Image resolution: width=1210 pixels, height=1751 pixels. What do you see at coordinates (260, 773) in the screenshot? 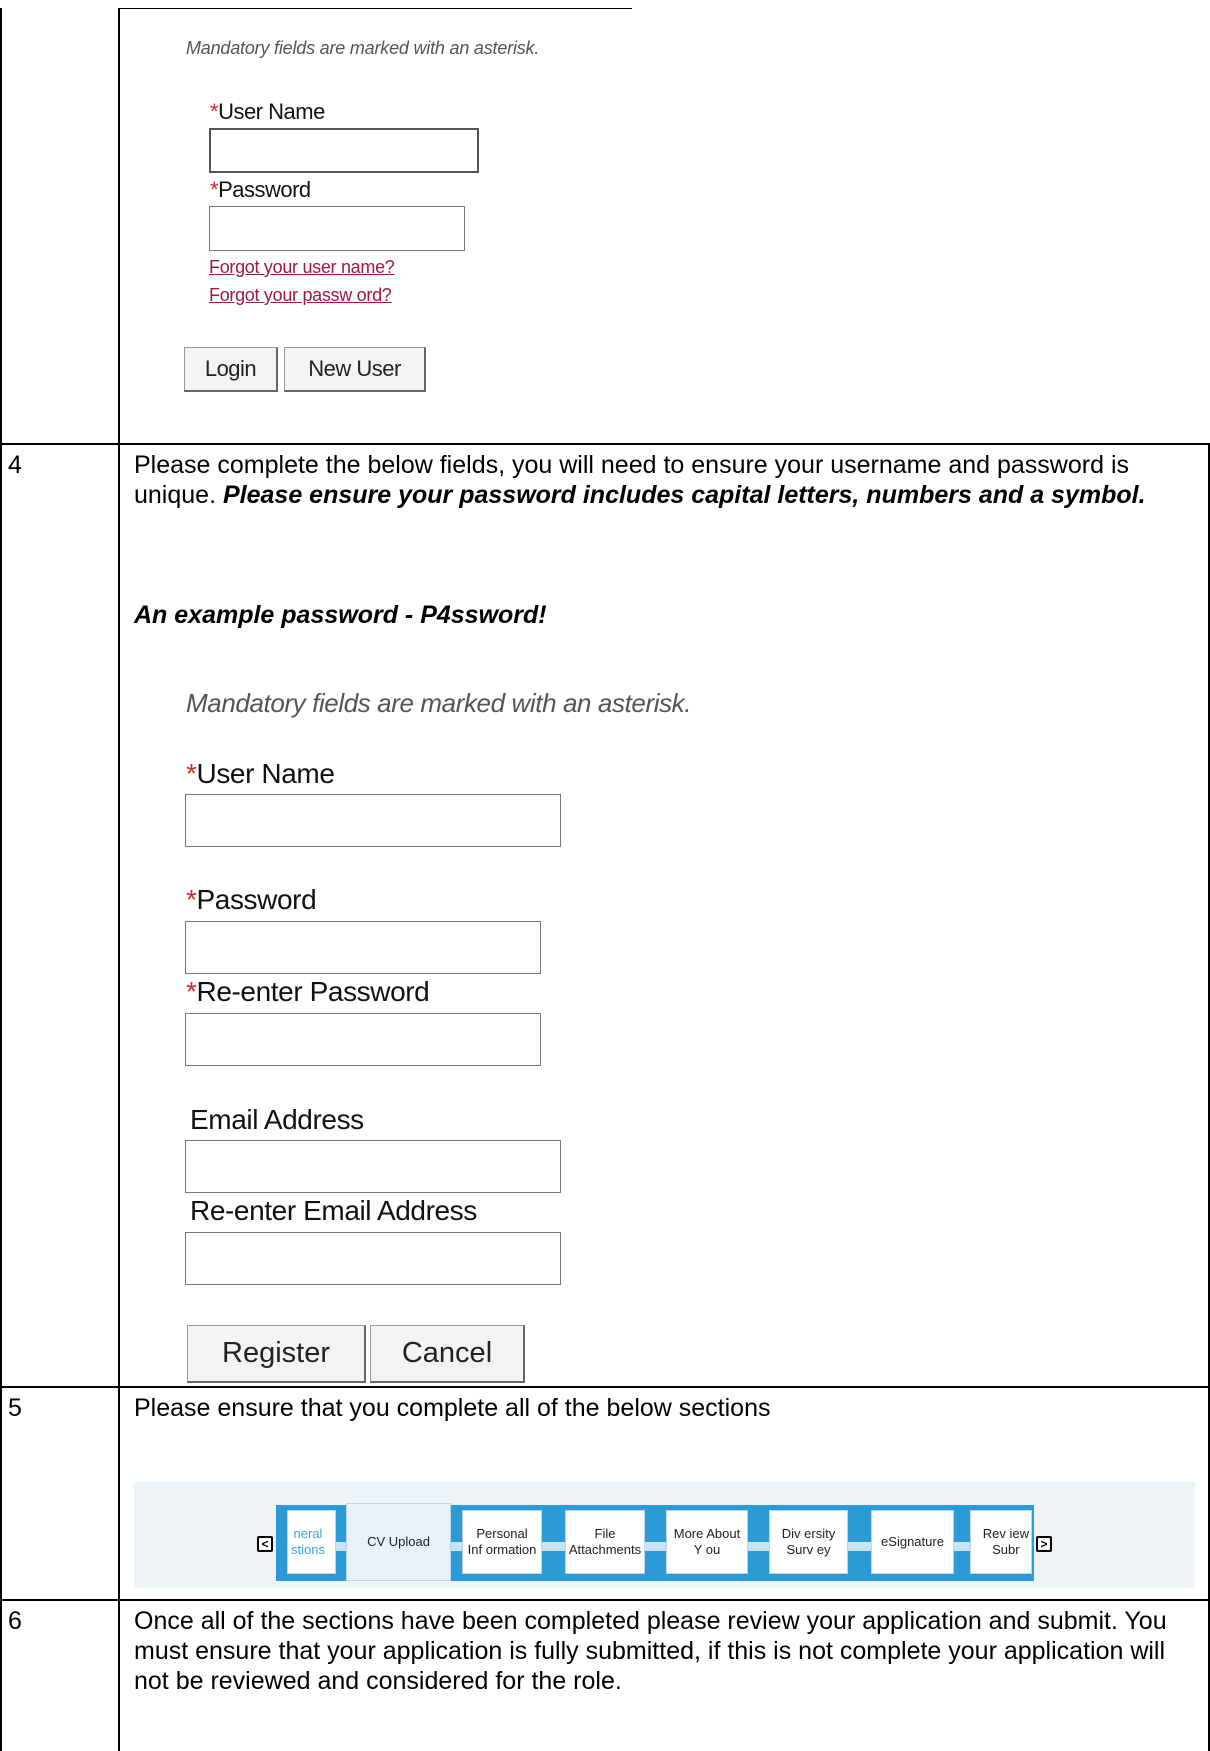
I see `register-username-label: *User Name` at bounding box center [260, 773].